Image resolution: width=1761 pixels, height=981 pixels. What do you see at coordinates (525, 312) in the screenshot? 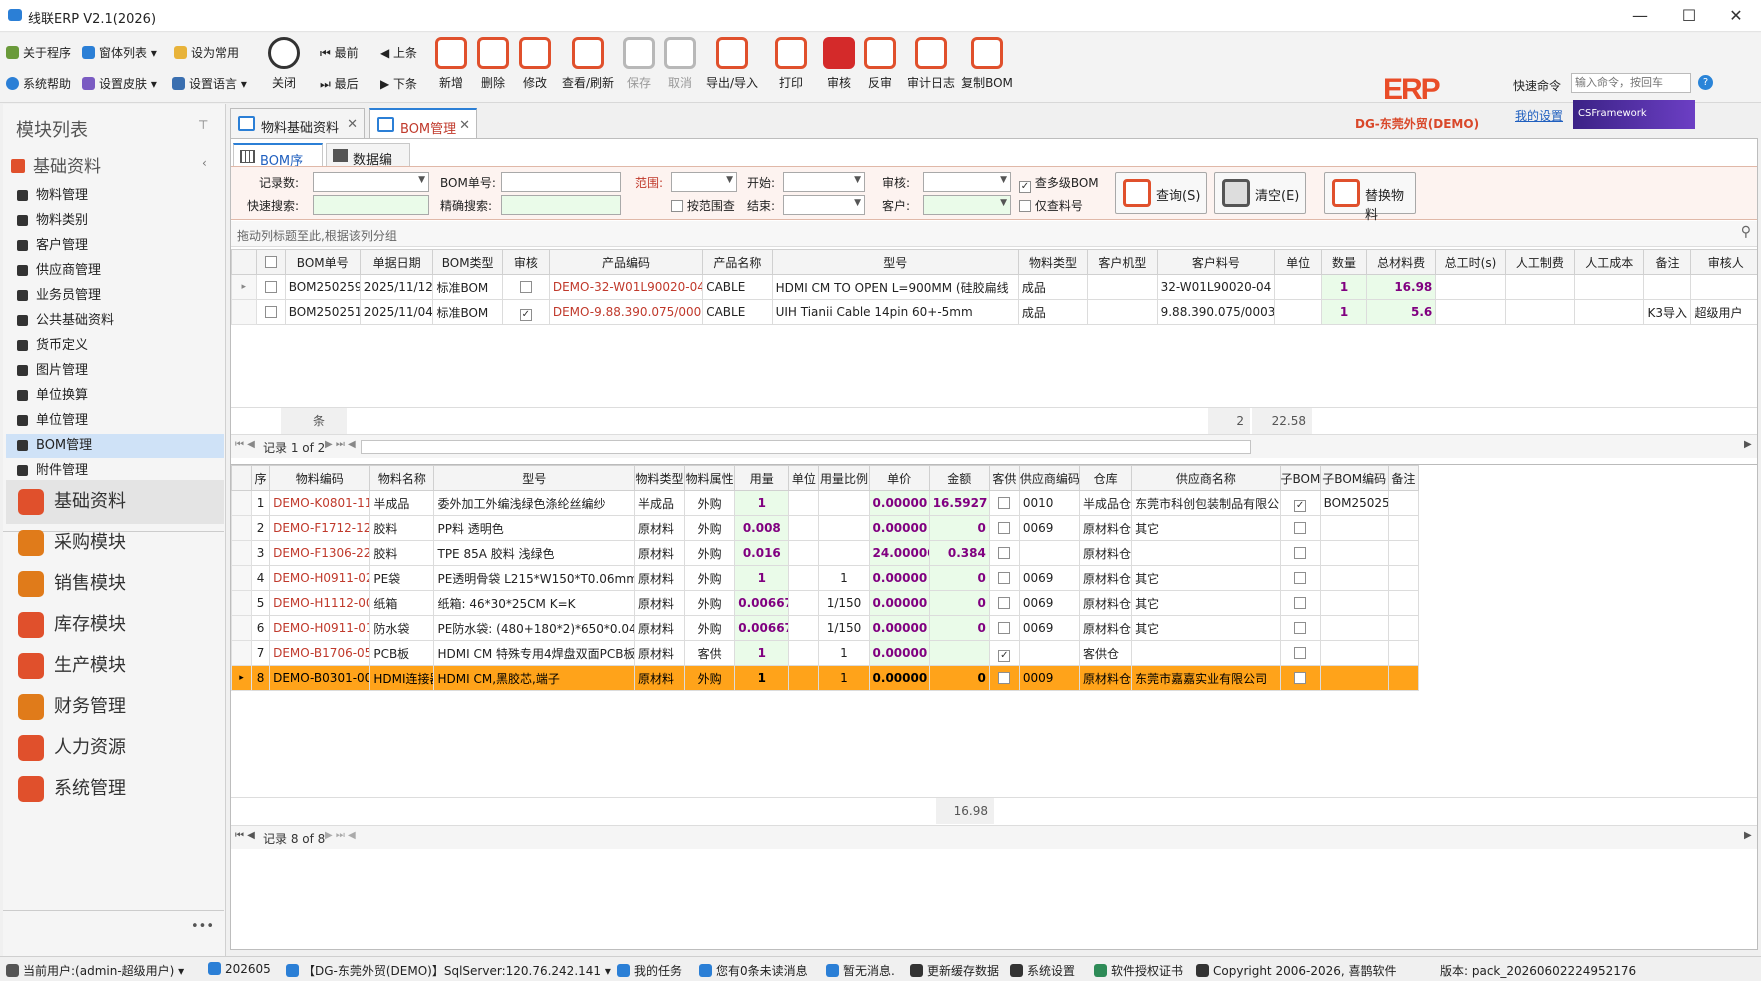
I see `cell-approved: ✓` at bounding box center [525, 312].